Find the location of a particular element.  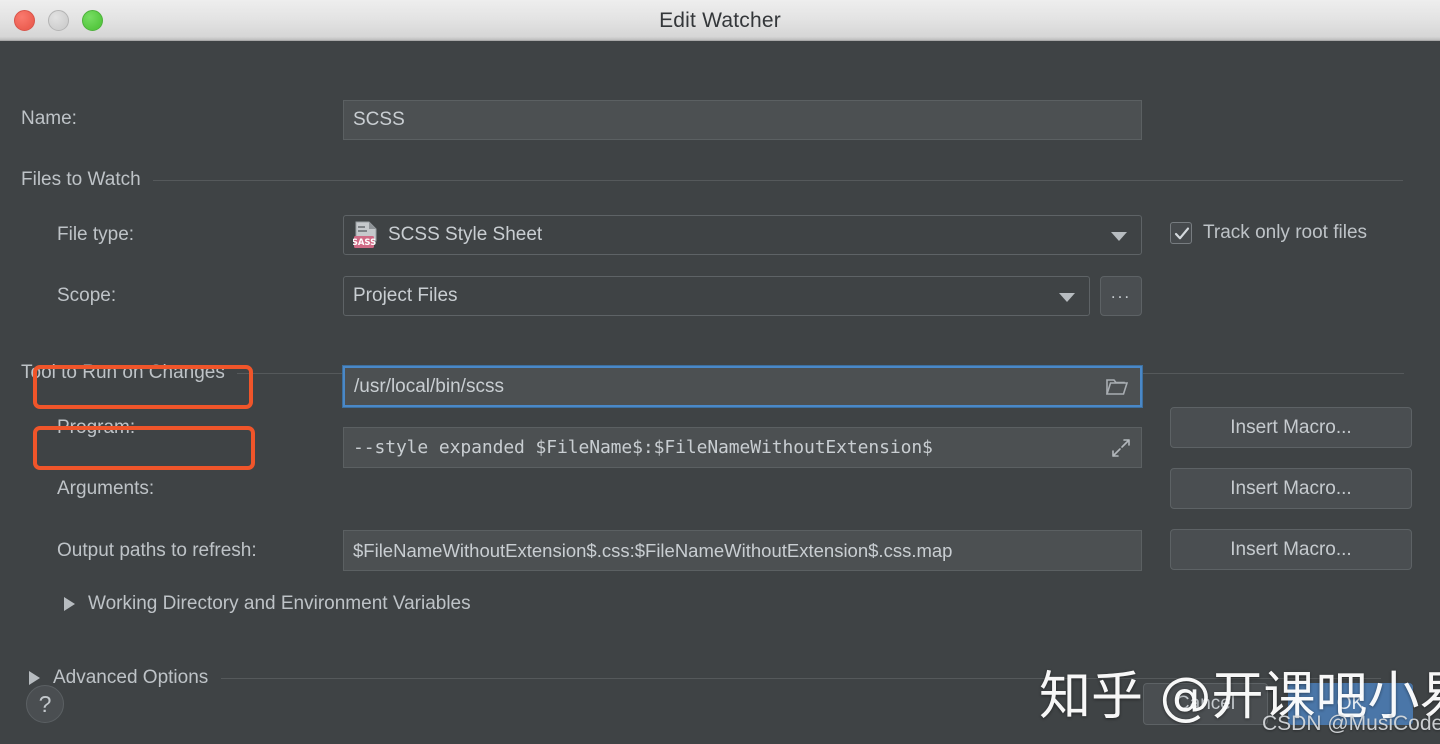

minimize-button is located at coordinates (58, 20).